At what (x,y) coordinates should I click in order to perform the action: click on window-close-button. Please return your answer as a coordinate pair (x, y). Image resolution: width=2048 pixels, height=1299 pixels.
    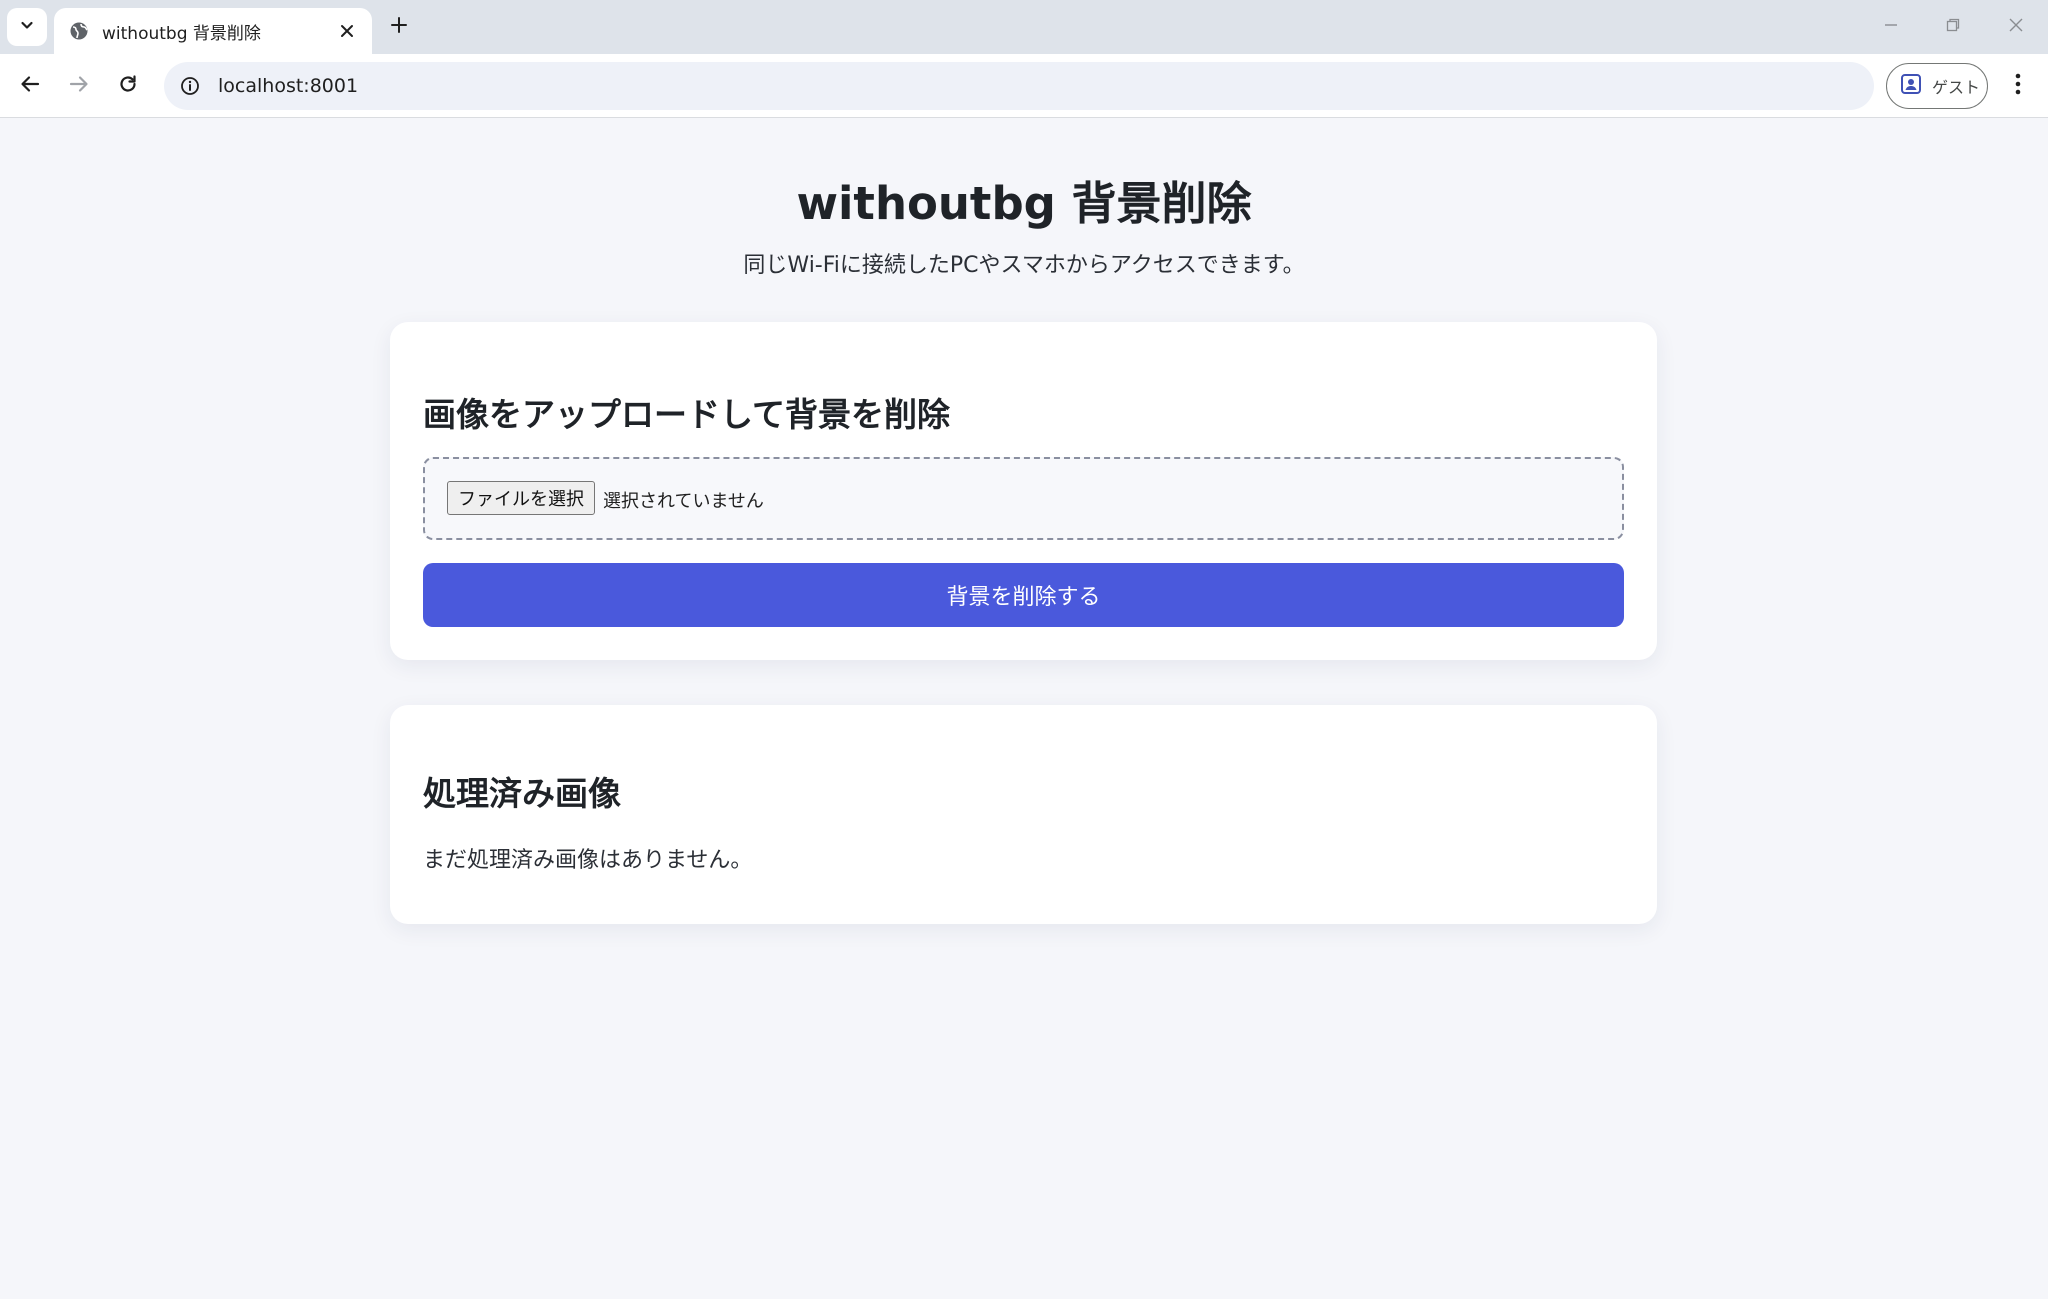
    Looking at the image, I should click on (2016, 27).